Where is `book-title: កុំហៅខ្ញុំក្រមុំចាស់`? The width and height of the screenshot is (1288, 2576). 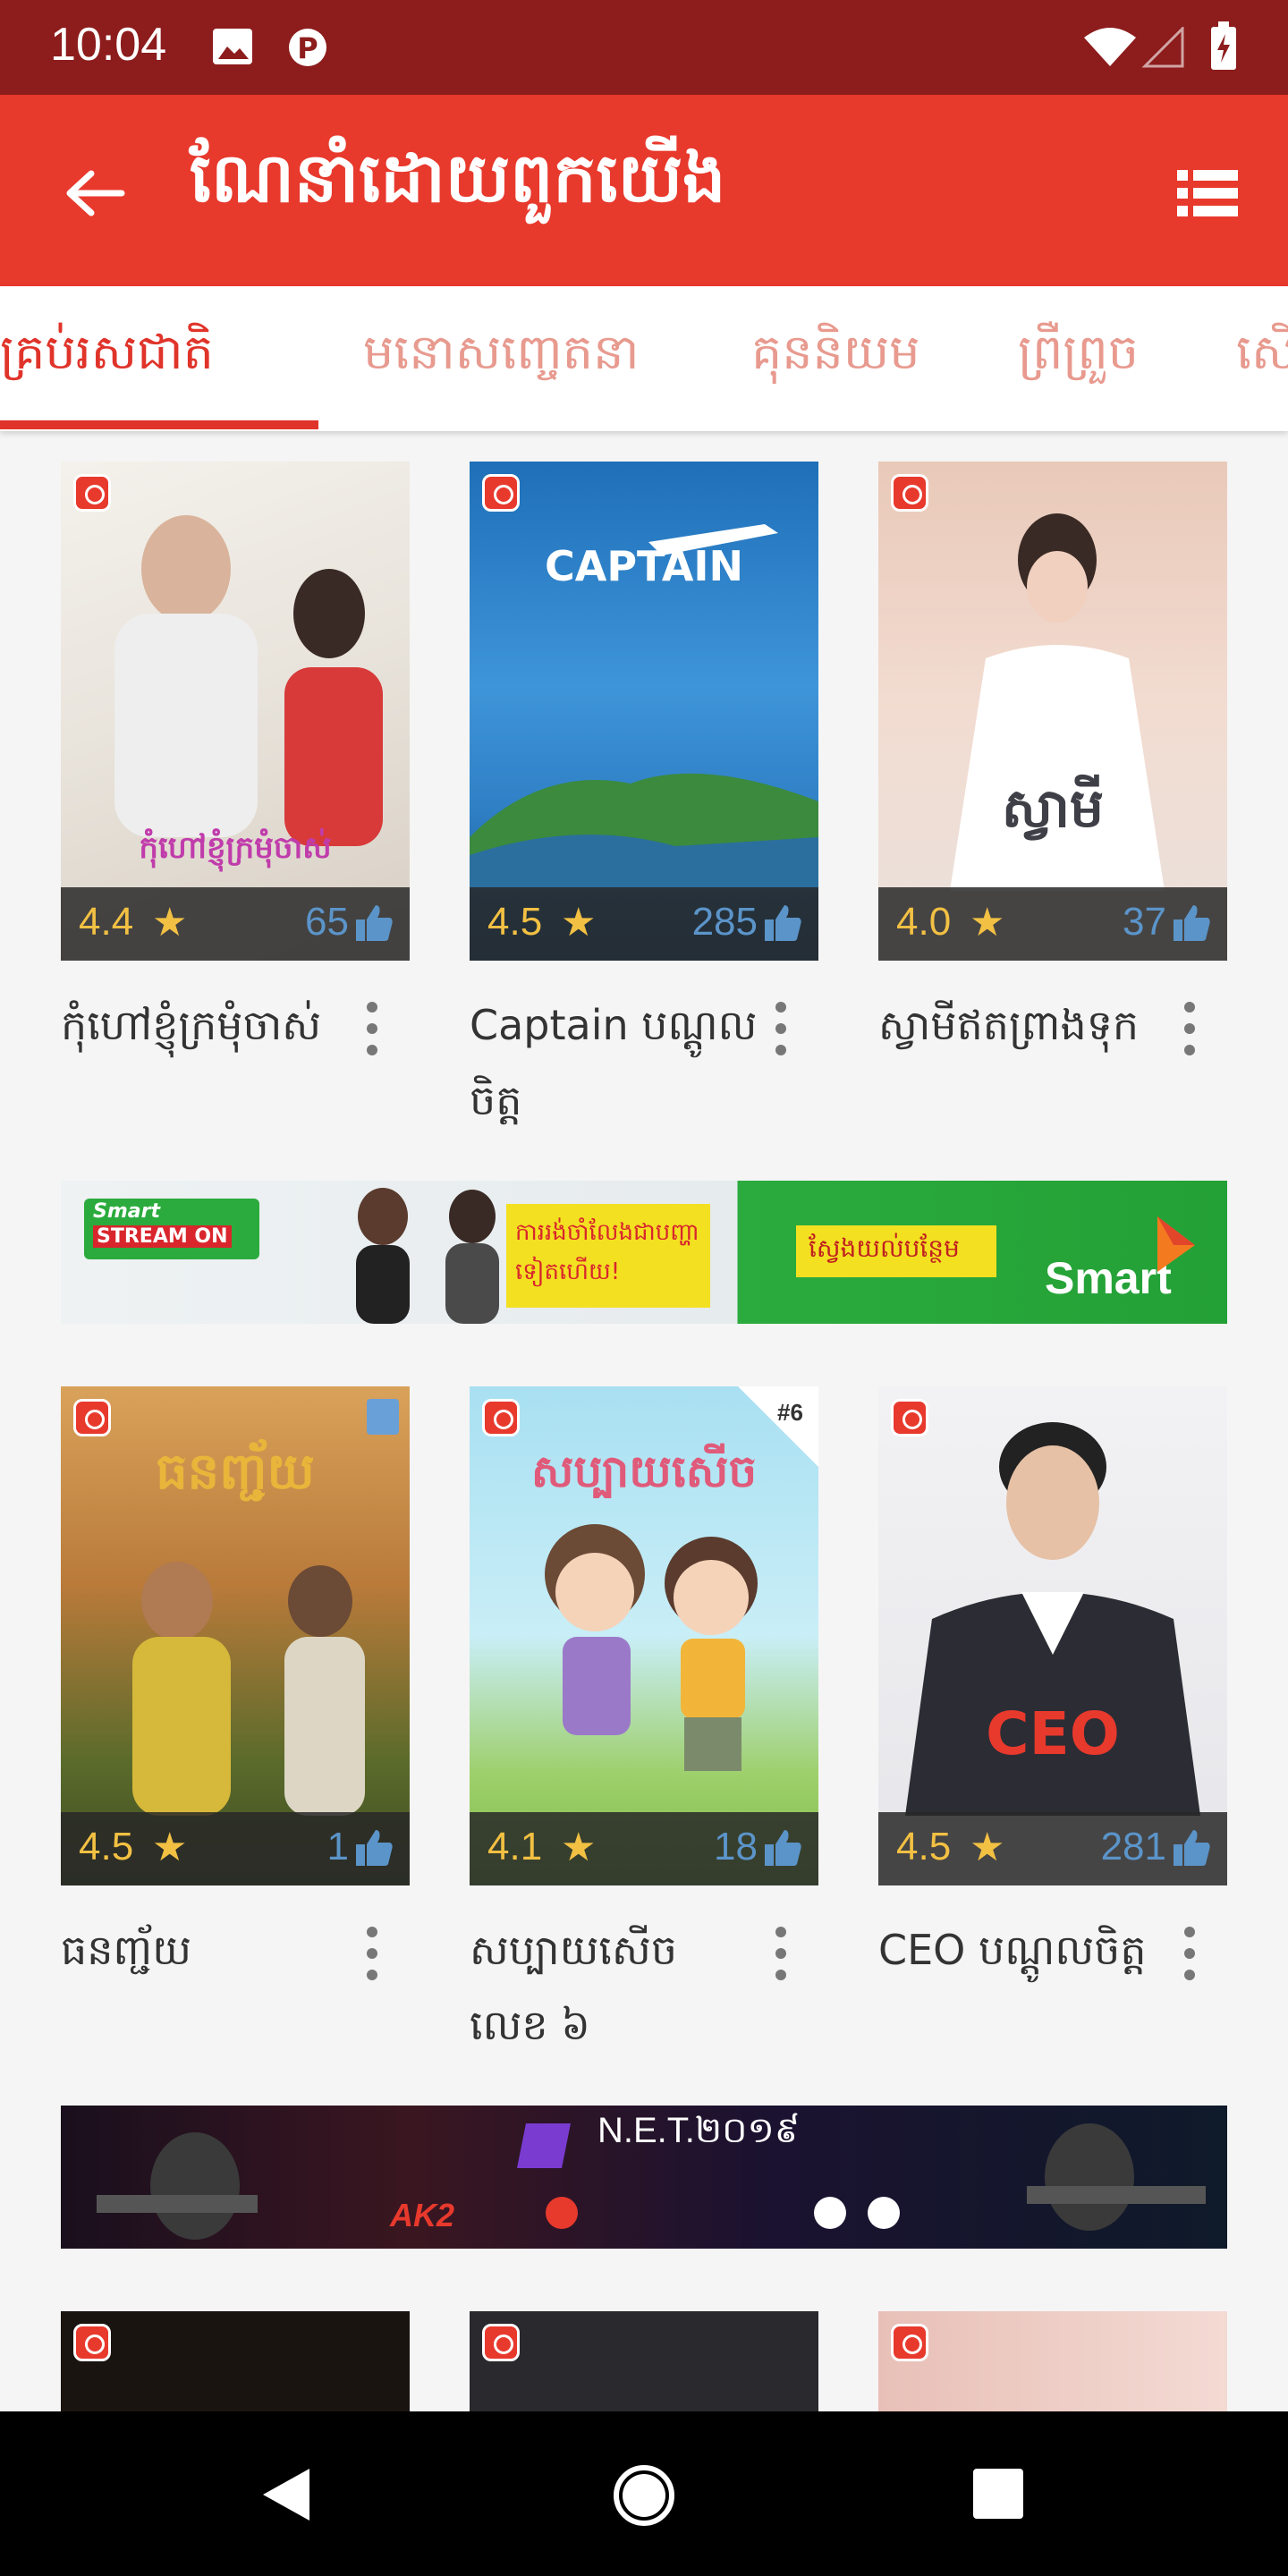 book-title: កុំហៅខ្ញុំក្រមុំចាស់ is located at coordinates (208, 1025).